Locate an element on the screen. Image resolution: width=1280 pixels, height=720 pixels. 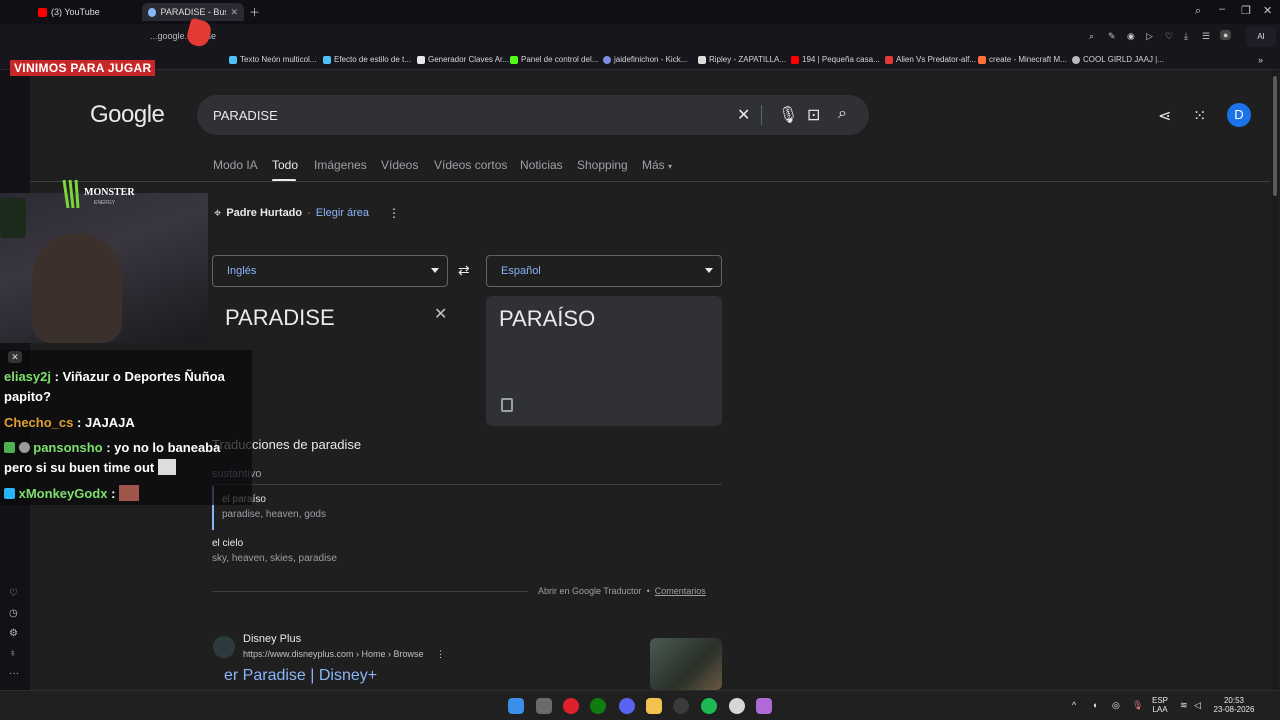
clear-search-icon: ✕ is located at coordinates (743, 115).